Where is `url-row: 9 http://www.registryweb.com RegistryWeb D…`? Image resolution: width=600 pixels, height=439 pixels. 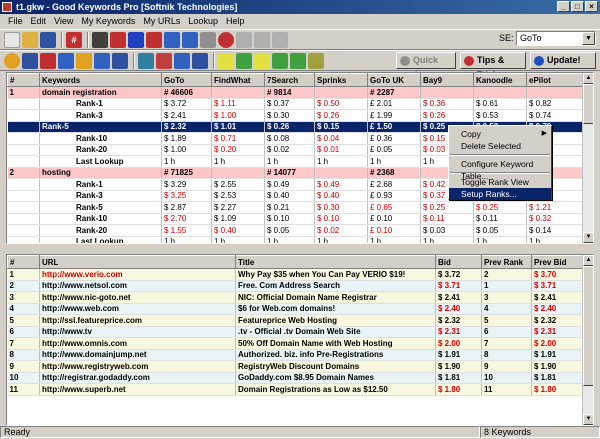
url-row: 9 http://www.registryweb.com RegistryWeb D… is located at coordinates (295, 366).